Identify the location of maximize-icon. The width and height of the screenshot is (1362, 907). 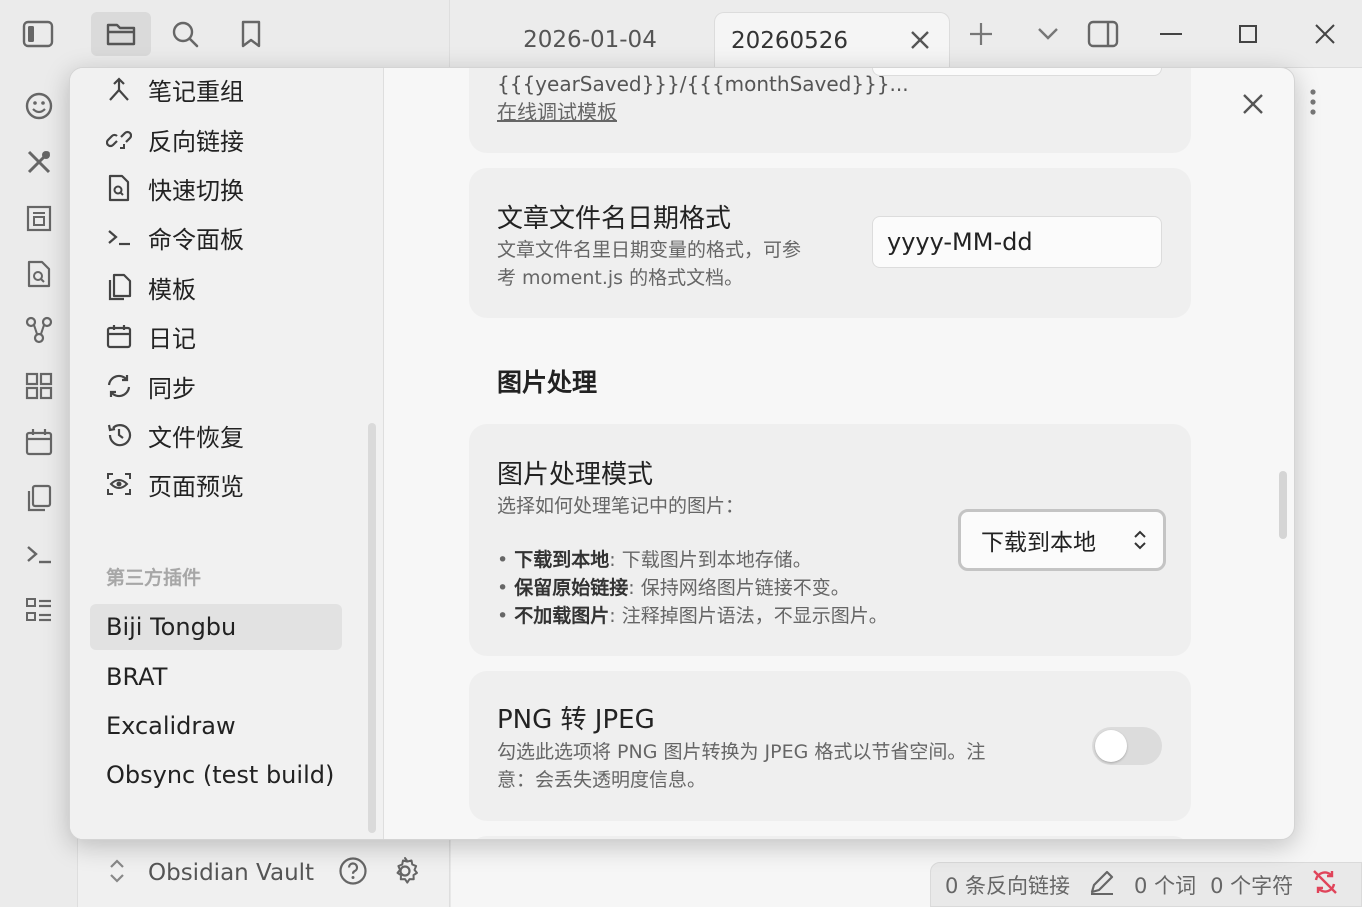
(1248, 34).